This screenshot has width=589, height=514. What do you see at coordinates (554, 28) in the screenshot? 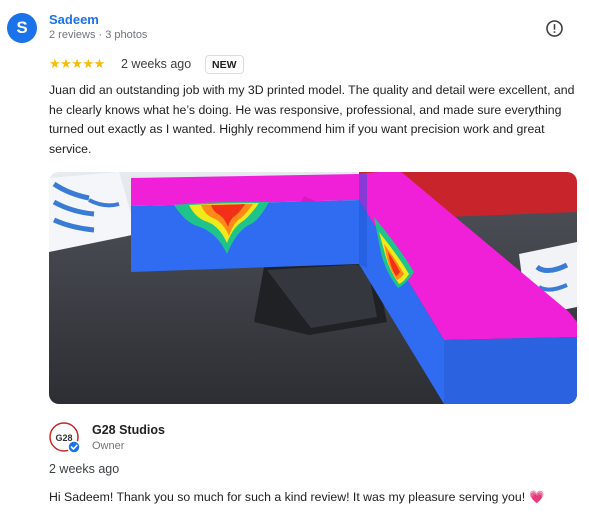
I see `report-icon` at bounding box center [554, 28].